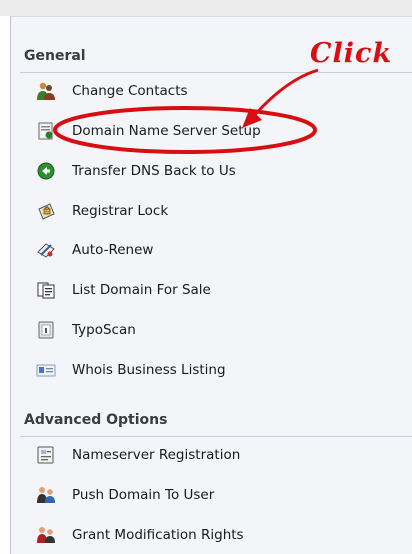 The height and width of the screenshot is (554, 412). Describe the element at coordinates (46, 250) in the screenshot. I see `auto-renew-icon` at that location.